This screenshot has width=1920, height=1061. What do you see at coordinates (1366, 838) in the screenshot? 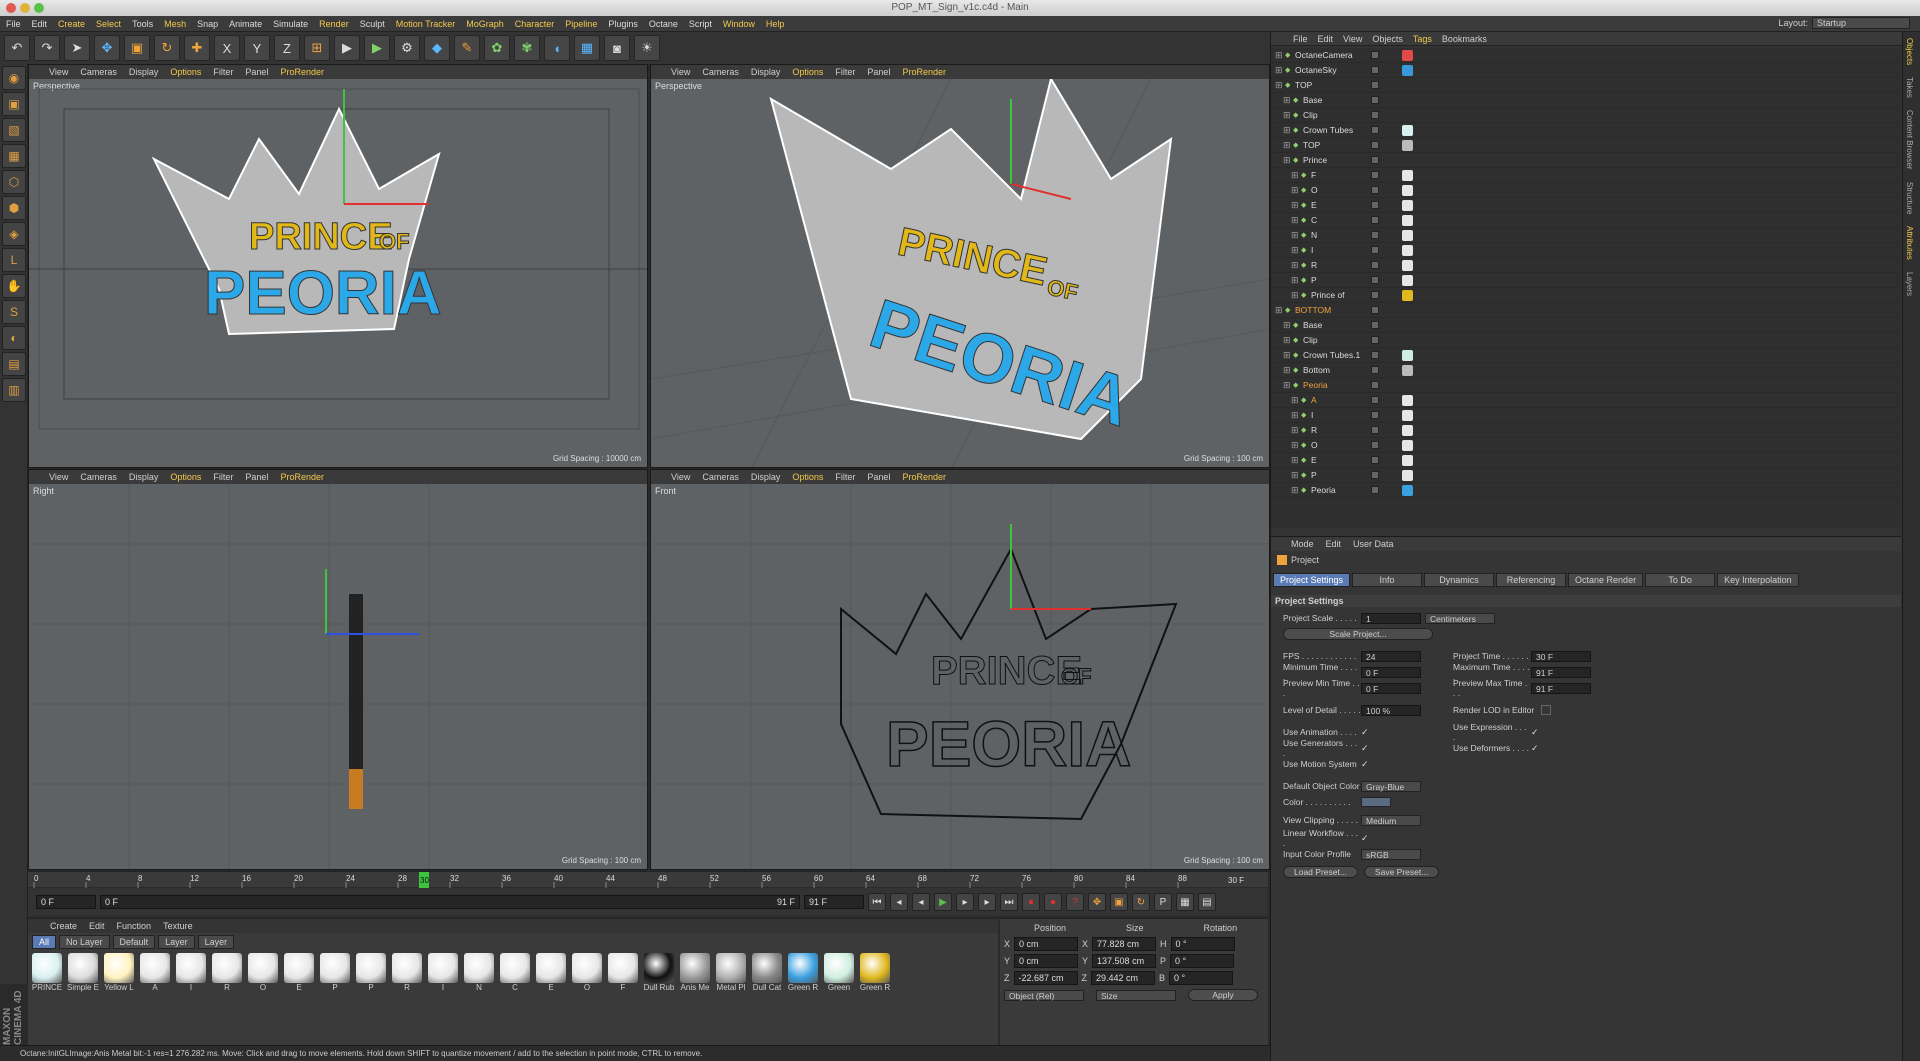
I see `linear-workflow-checkbox: ✓` at bounding box center [1366, 838].